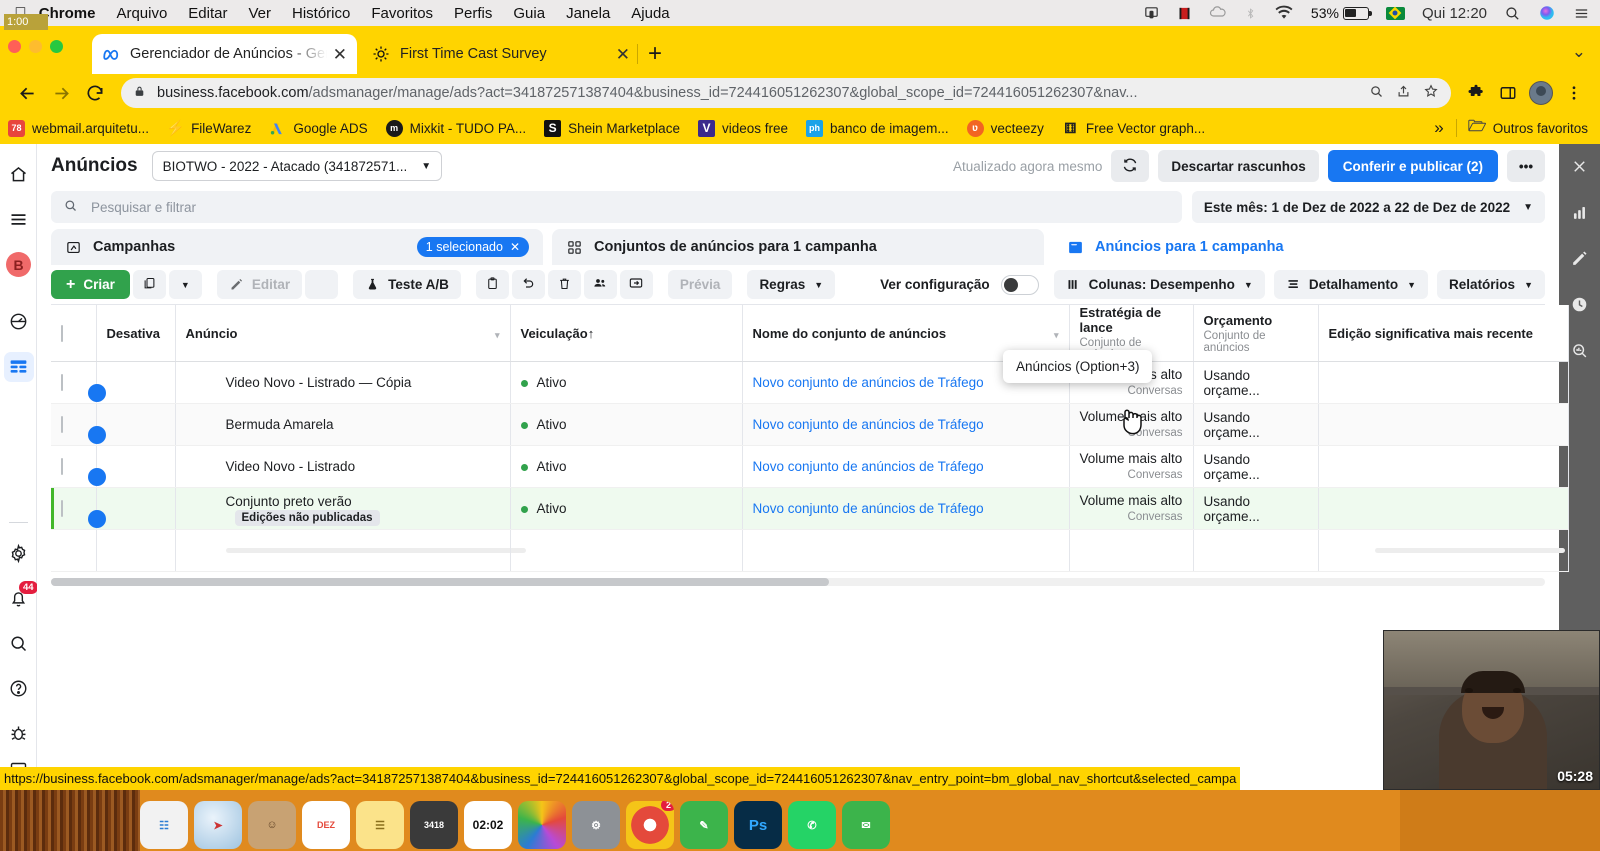  What do you see at coordinates (18, 264) in the screenshot?
I see `business-avatar: B` at bounding box center [18, 264].